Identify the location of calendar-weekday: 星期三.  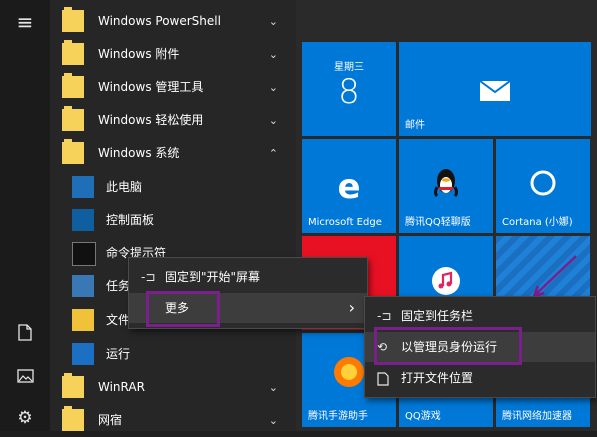
(349, 67).